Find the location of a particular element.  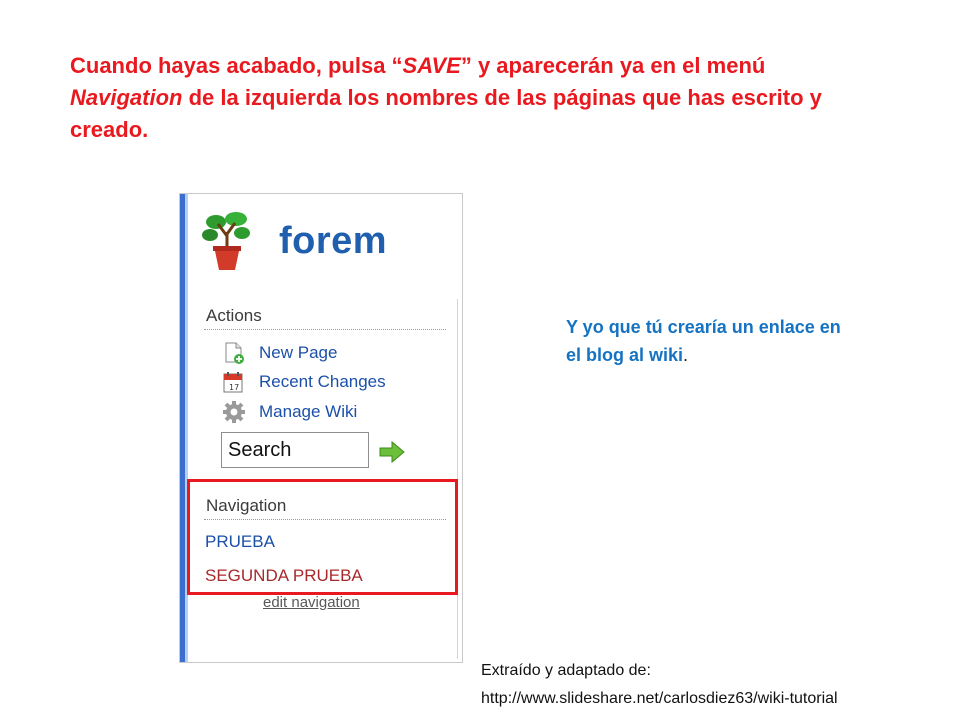

save-keyword: SAVE is located at coordinates (431, 65).